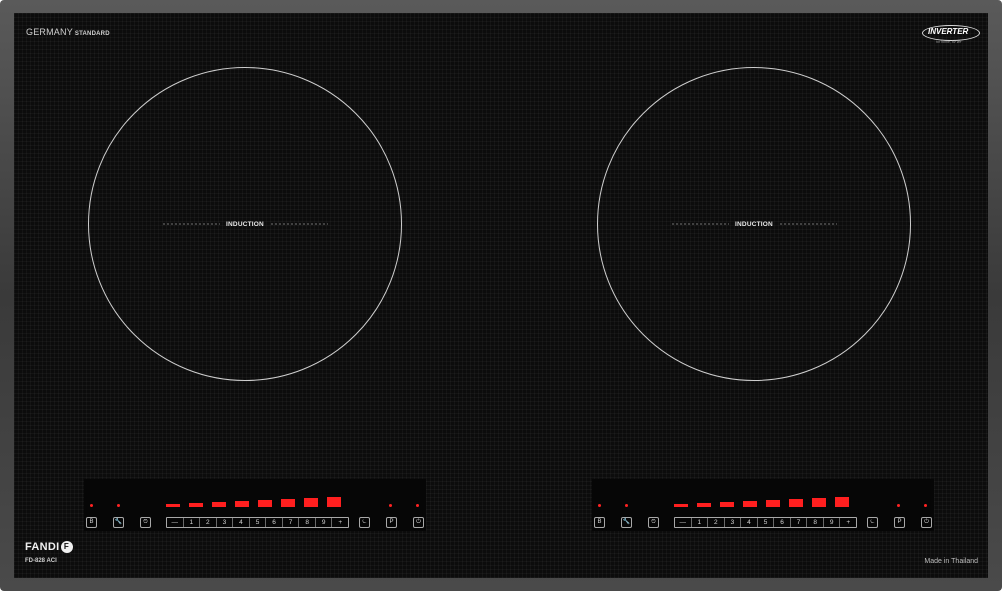  Describe the element at coordinates (92, 34) in the screenshot. I see `brand-top-suffix: STANDARD` at that location.